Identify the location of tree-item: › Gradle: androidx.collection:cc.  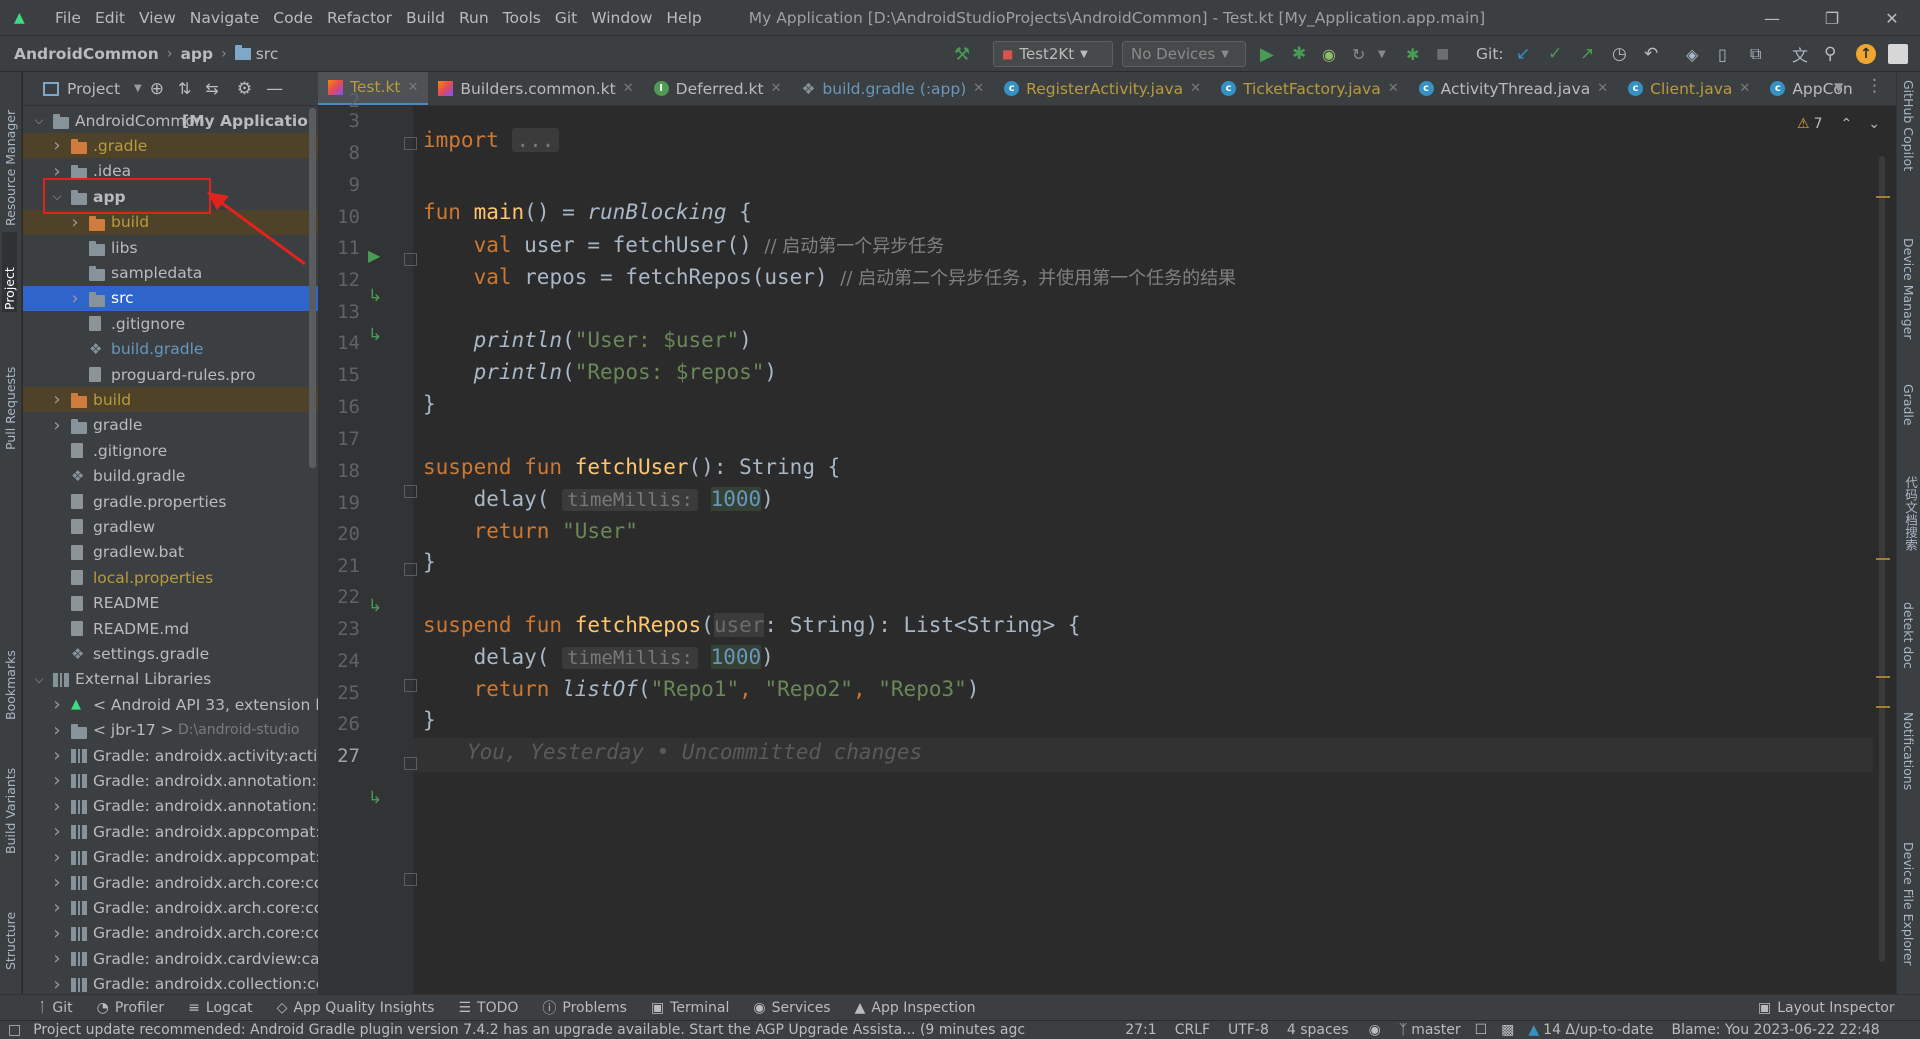
(170, 983).